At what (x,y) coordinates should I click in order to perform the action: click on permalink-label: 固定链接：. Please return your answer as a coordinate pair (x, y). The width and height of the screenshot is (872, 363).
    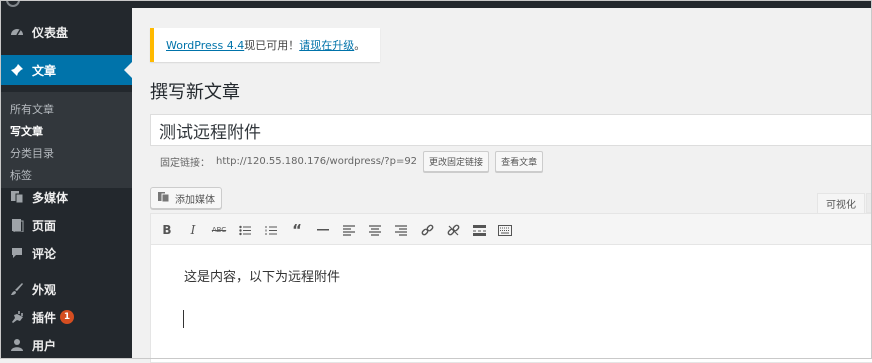
    Looking at the image, I should click on (185, 163).